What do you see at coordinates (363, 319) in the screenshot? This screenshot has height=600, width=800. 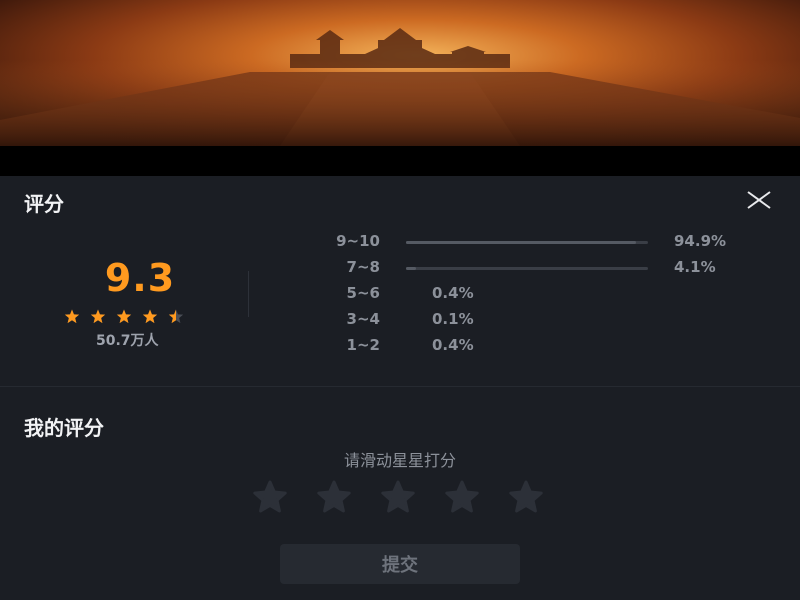 I see `distribution-label: 3~4` at bounding box center [363, 319].